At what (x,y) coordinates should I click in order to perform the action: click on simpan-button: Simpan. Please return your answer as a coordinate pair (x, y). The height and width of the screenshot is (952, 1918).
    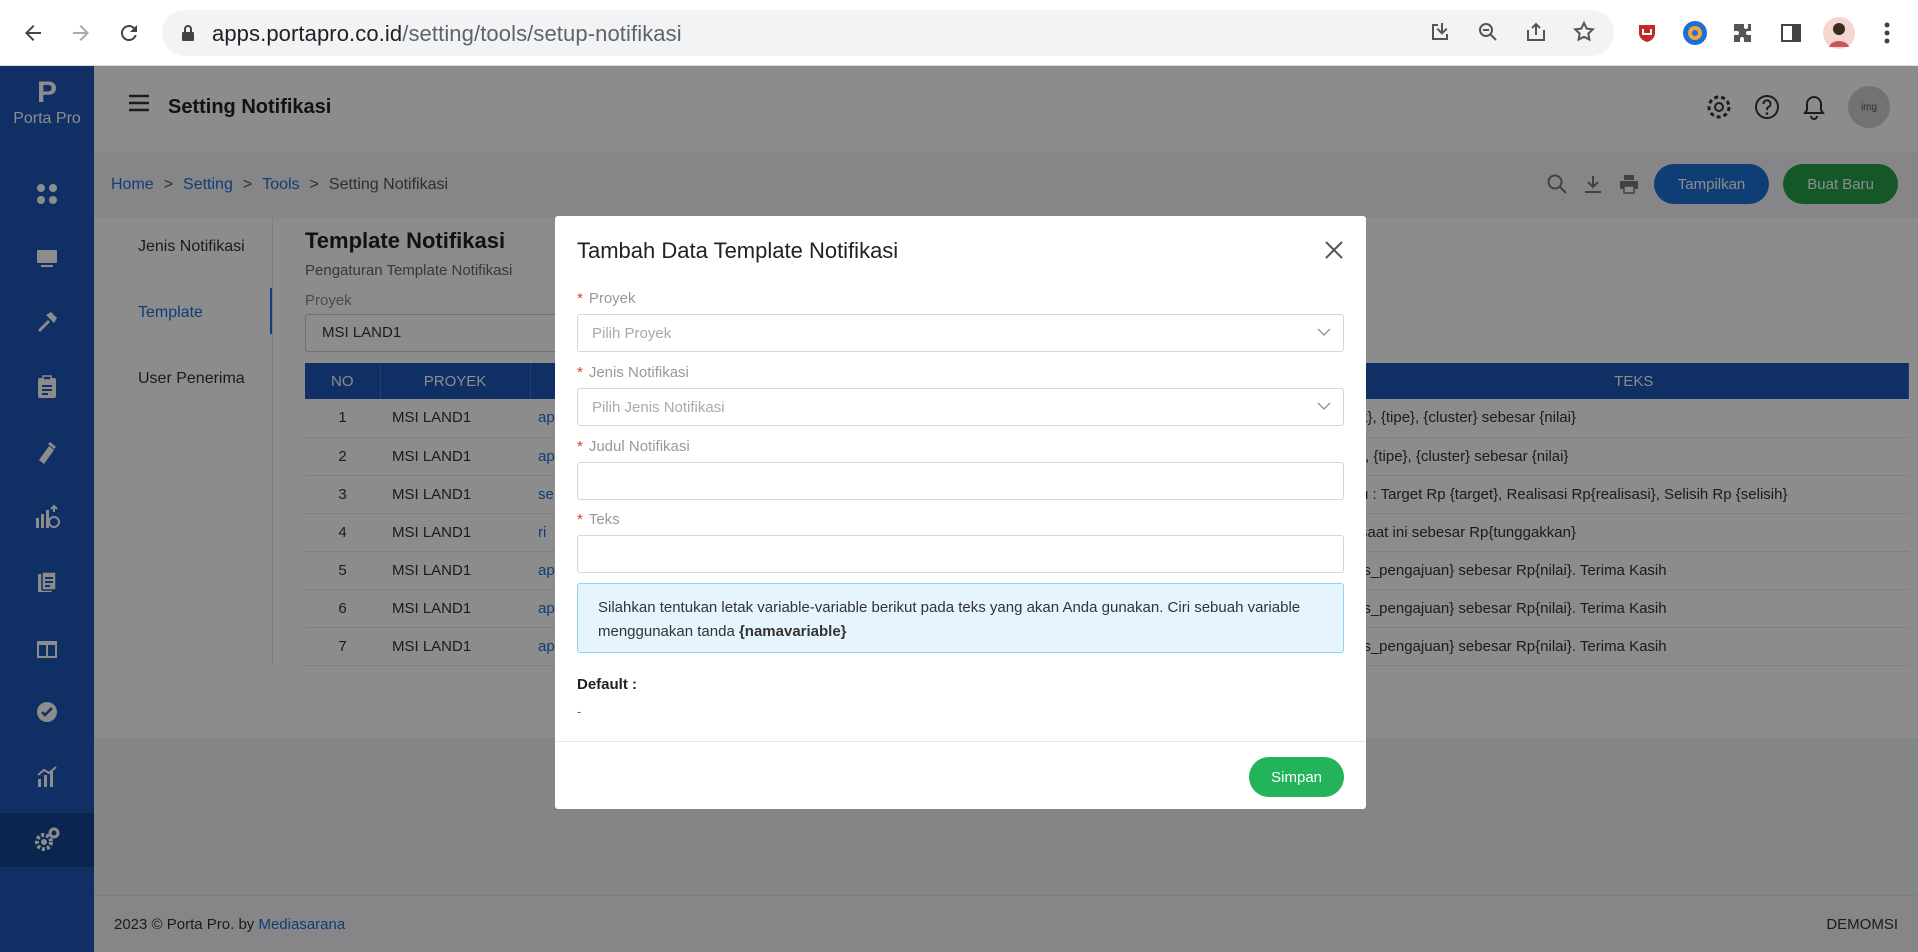
    Looking at the image, I should click on (1296, 777).